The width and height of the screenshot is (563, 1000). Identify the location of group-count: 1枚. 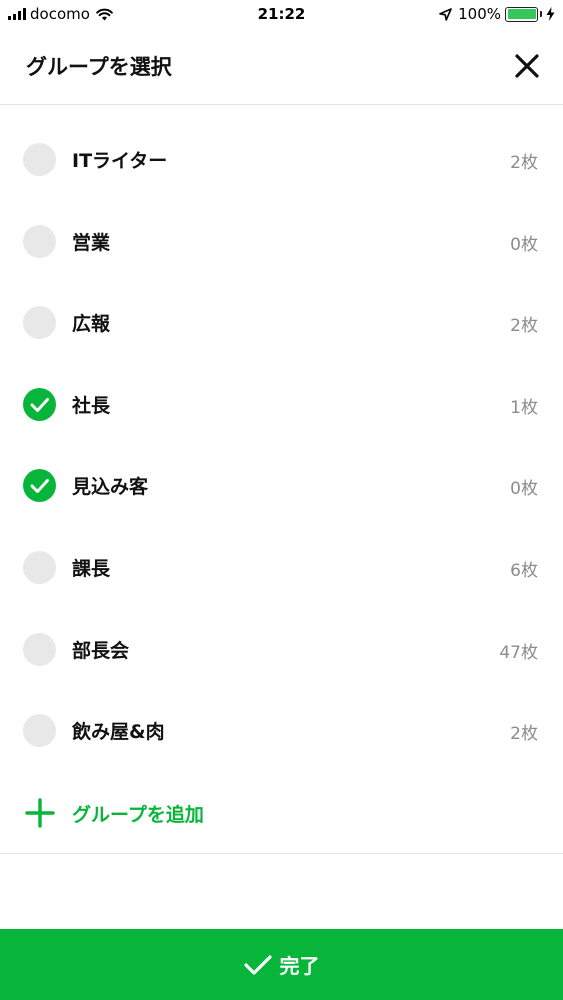
(524, 407).